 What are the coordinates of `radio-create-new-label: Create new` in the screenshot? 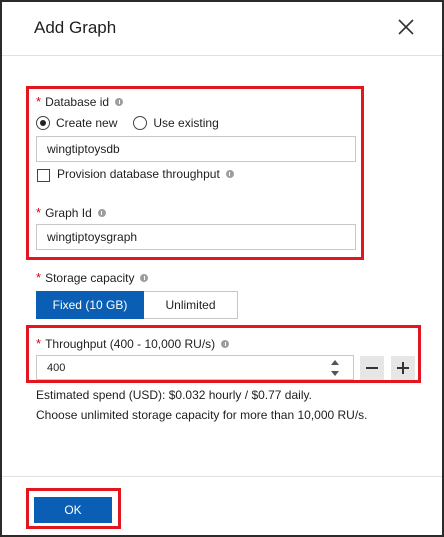 It's located at (86, 123).